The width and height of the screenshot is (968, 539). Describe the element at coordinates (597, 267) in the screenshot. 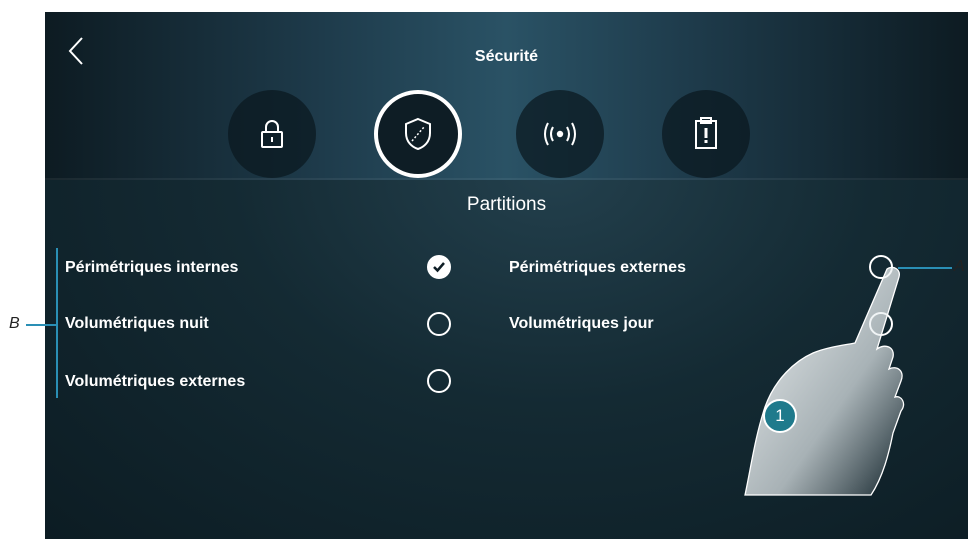

I see `partition-label: Périmétriques externes` at that location.